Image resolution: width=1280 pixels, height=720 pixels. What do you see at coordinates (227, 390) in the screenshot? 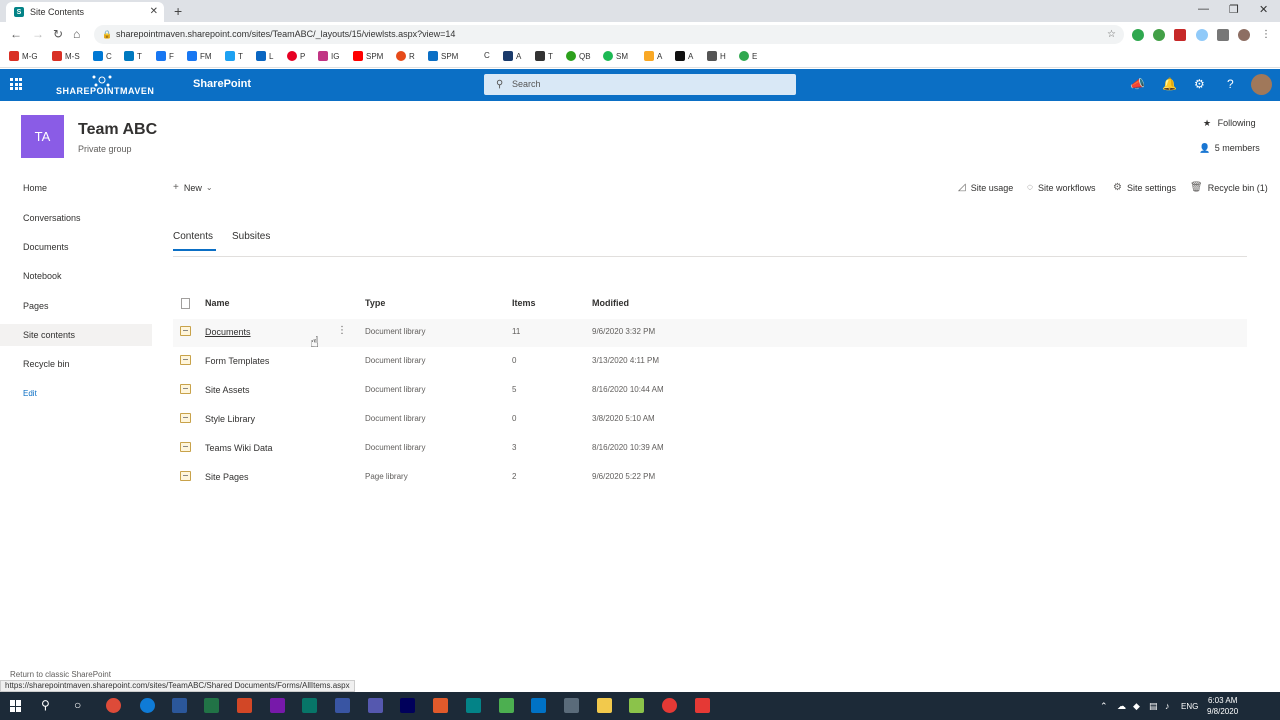
I see `item-name-link: Site Assets` at bounding box center [227, 390].